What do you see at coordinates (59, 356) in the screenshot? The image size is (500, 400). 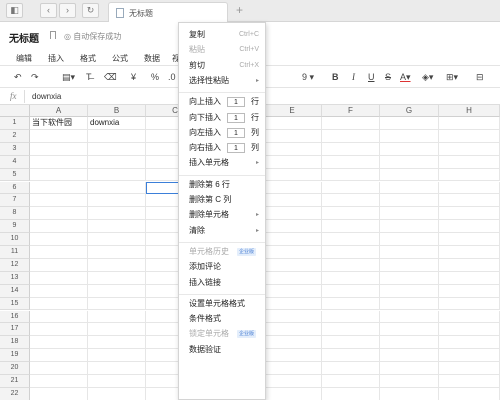 I see `cell-a19` at bounding box center [59, 356].